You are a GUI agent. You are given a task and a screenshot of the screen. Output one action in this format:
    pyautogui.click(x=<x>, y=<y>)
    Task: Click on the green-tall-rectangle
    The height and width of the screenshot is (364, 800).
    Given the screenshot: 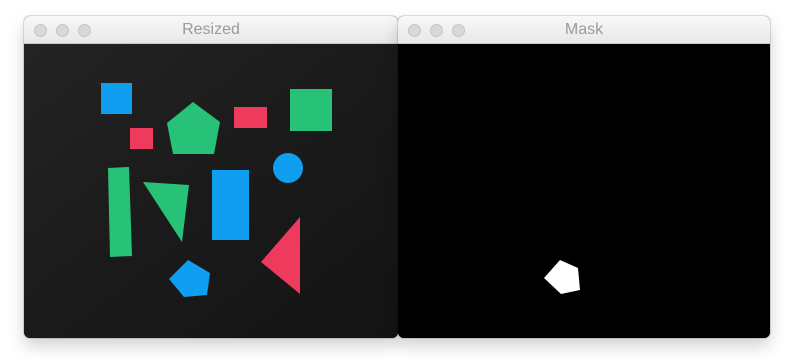 What is the action you would take?
    pyautogui.click(x=120, y=212)
    